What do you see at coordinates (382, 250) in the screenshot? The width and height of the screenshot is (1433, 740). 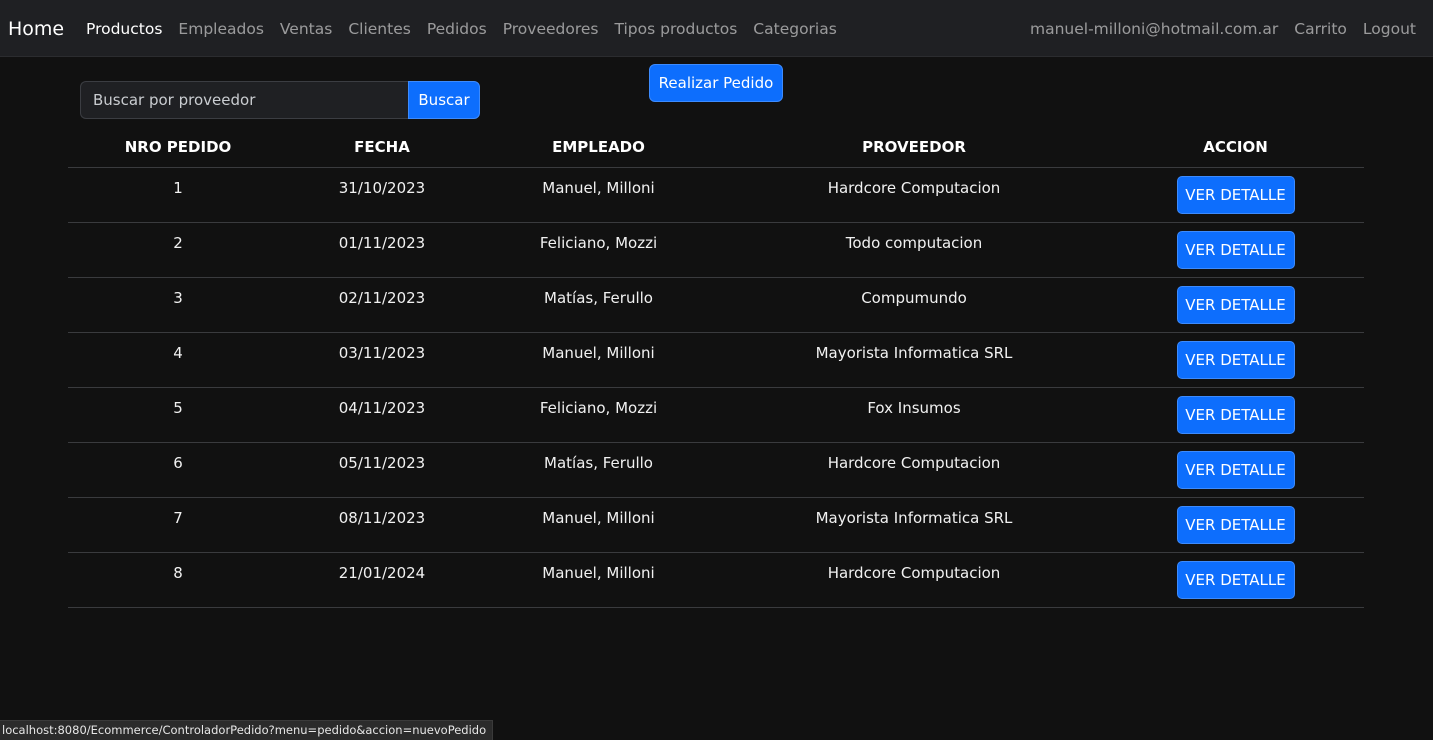 I see `cell-fecha: 01/11/2023` at bounding box center [382, 250].